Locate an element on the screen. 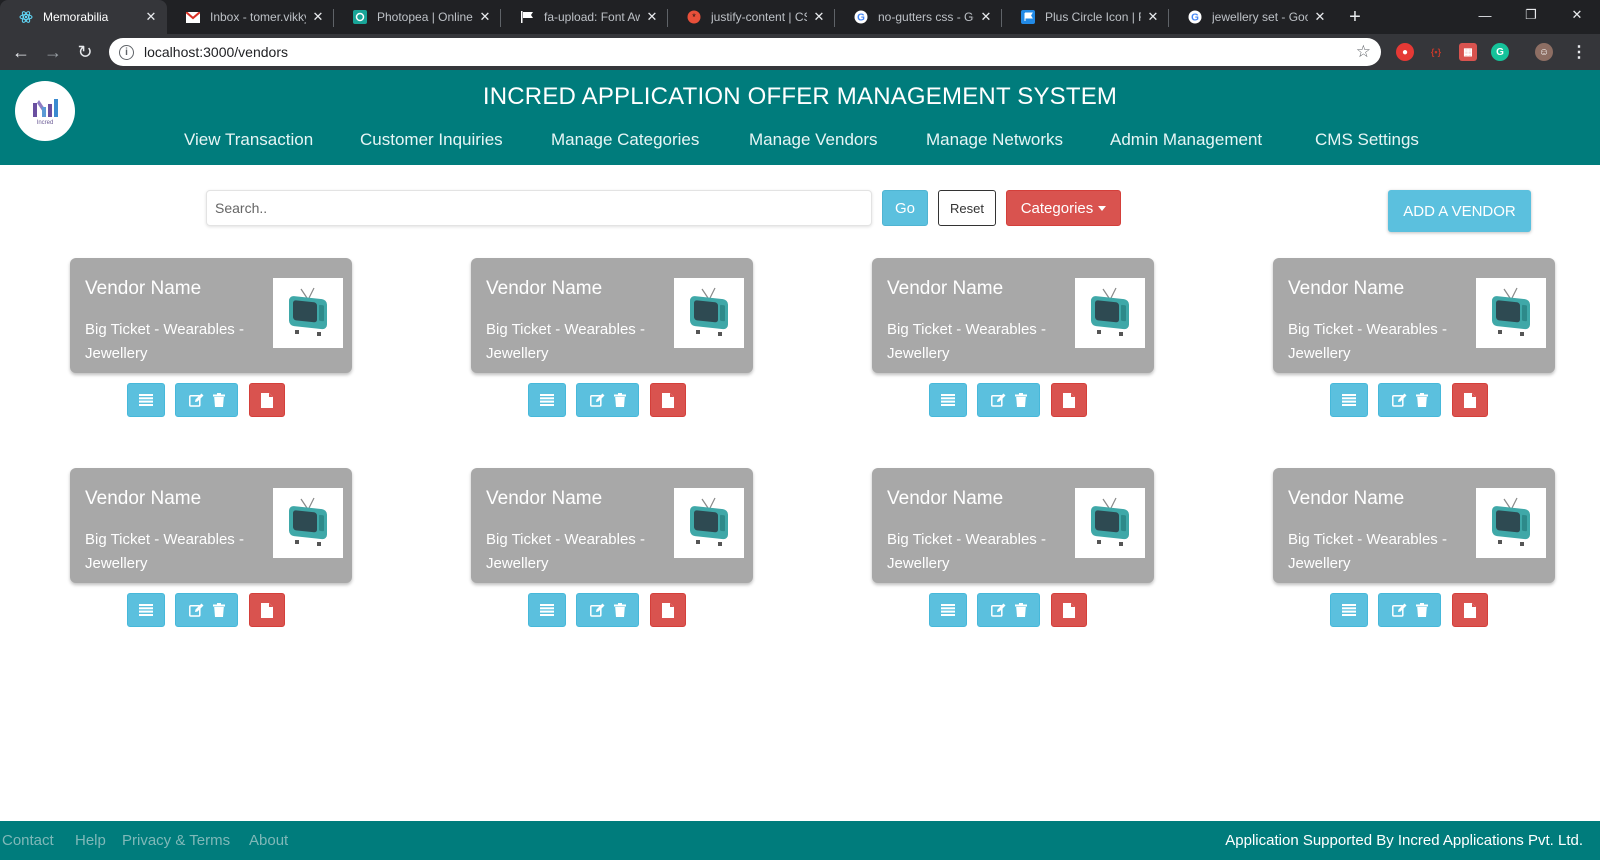 The image size is (1600, 860). window-close-icon: ✕ is located at coordinates (1577, 15).